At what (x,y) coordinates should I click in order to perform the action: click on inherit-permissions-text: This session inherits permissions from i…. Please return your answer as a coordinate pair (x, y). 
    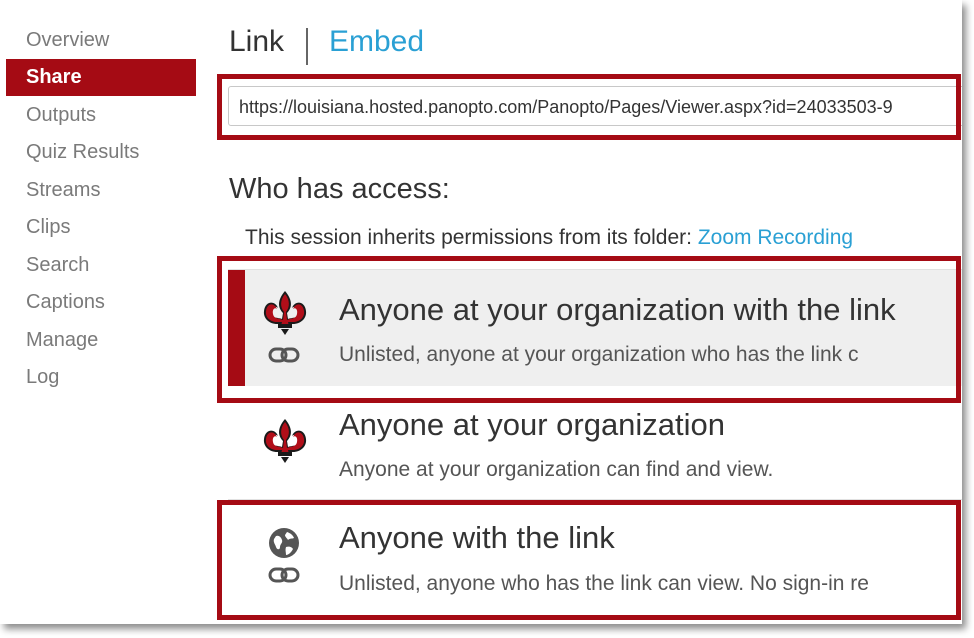
    Looking at the image, I should click on (549, 238).